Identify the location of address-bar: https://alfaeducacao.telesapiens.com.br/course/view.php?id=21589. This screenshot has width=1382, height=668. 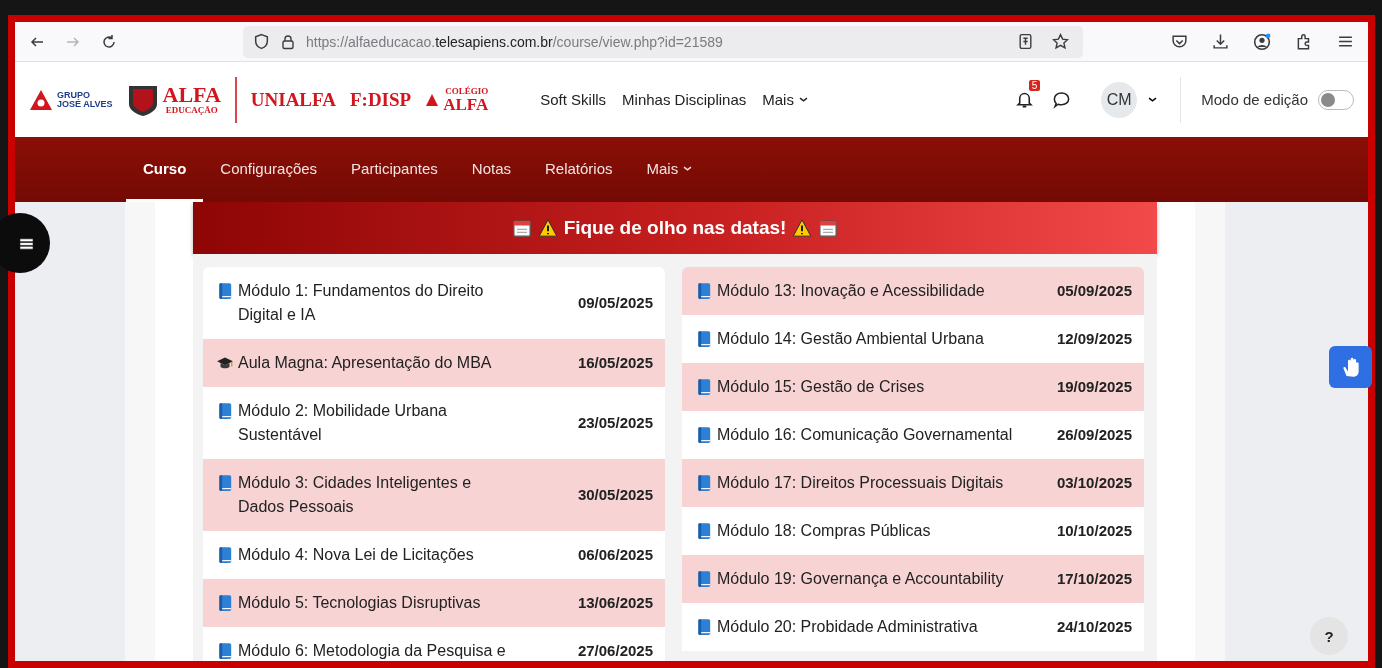
(663, 41).